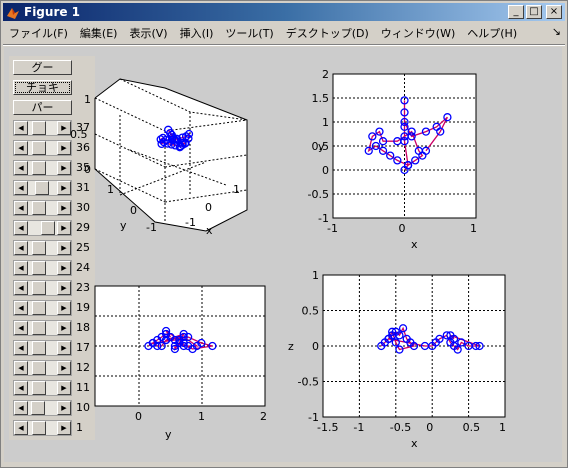 Image resolution: width=568 pixels, height=468 pixels. I want to click on xy-ytick: 1.5, so click(321, 98).